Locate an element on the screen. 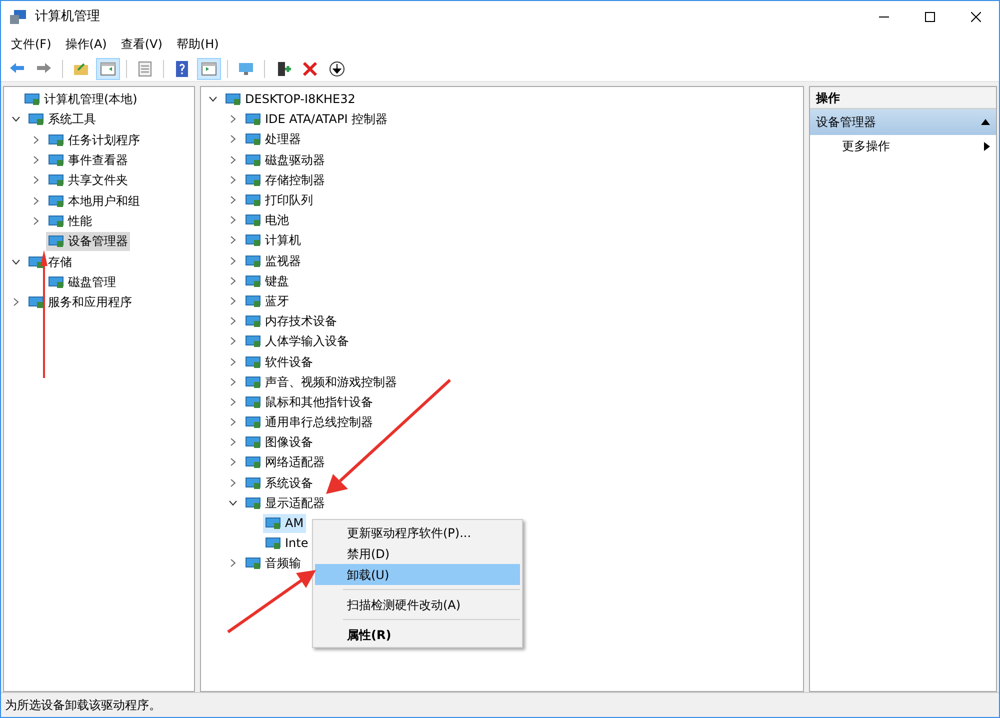 This screenshot has width=1000, height=718. tree-item: 显示适配器 is located at coordinates (285, 502).